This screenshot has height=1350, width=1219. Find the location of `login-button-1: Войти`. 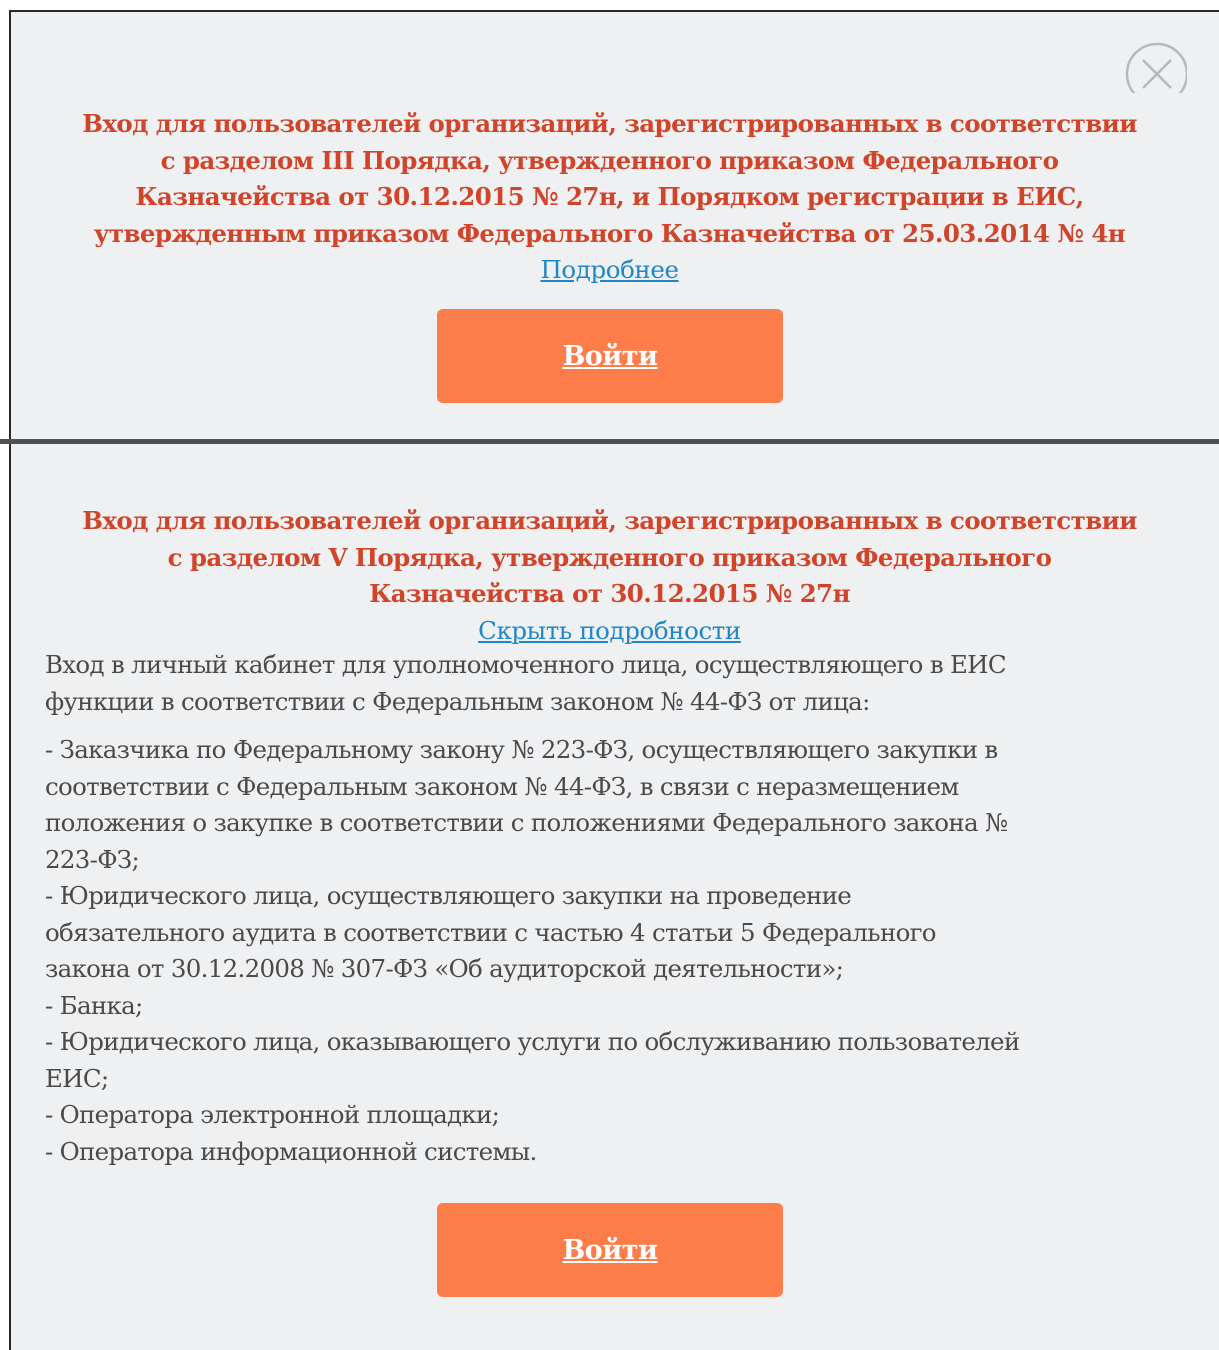

login-button-1: Войти is located at coordinates (610, 356).